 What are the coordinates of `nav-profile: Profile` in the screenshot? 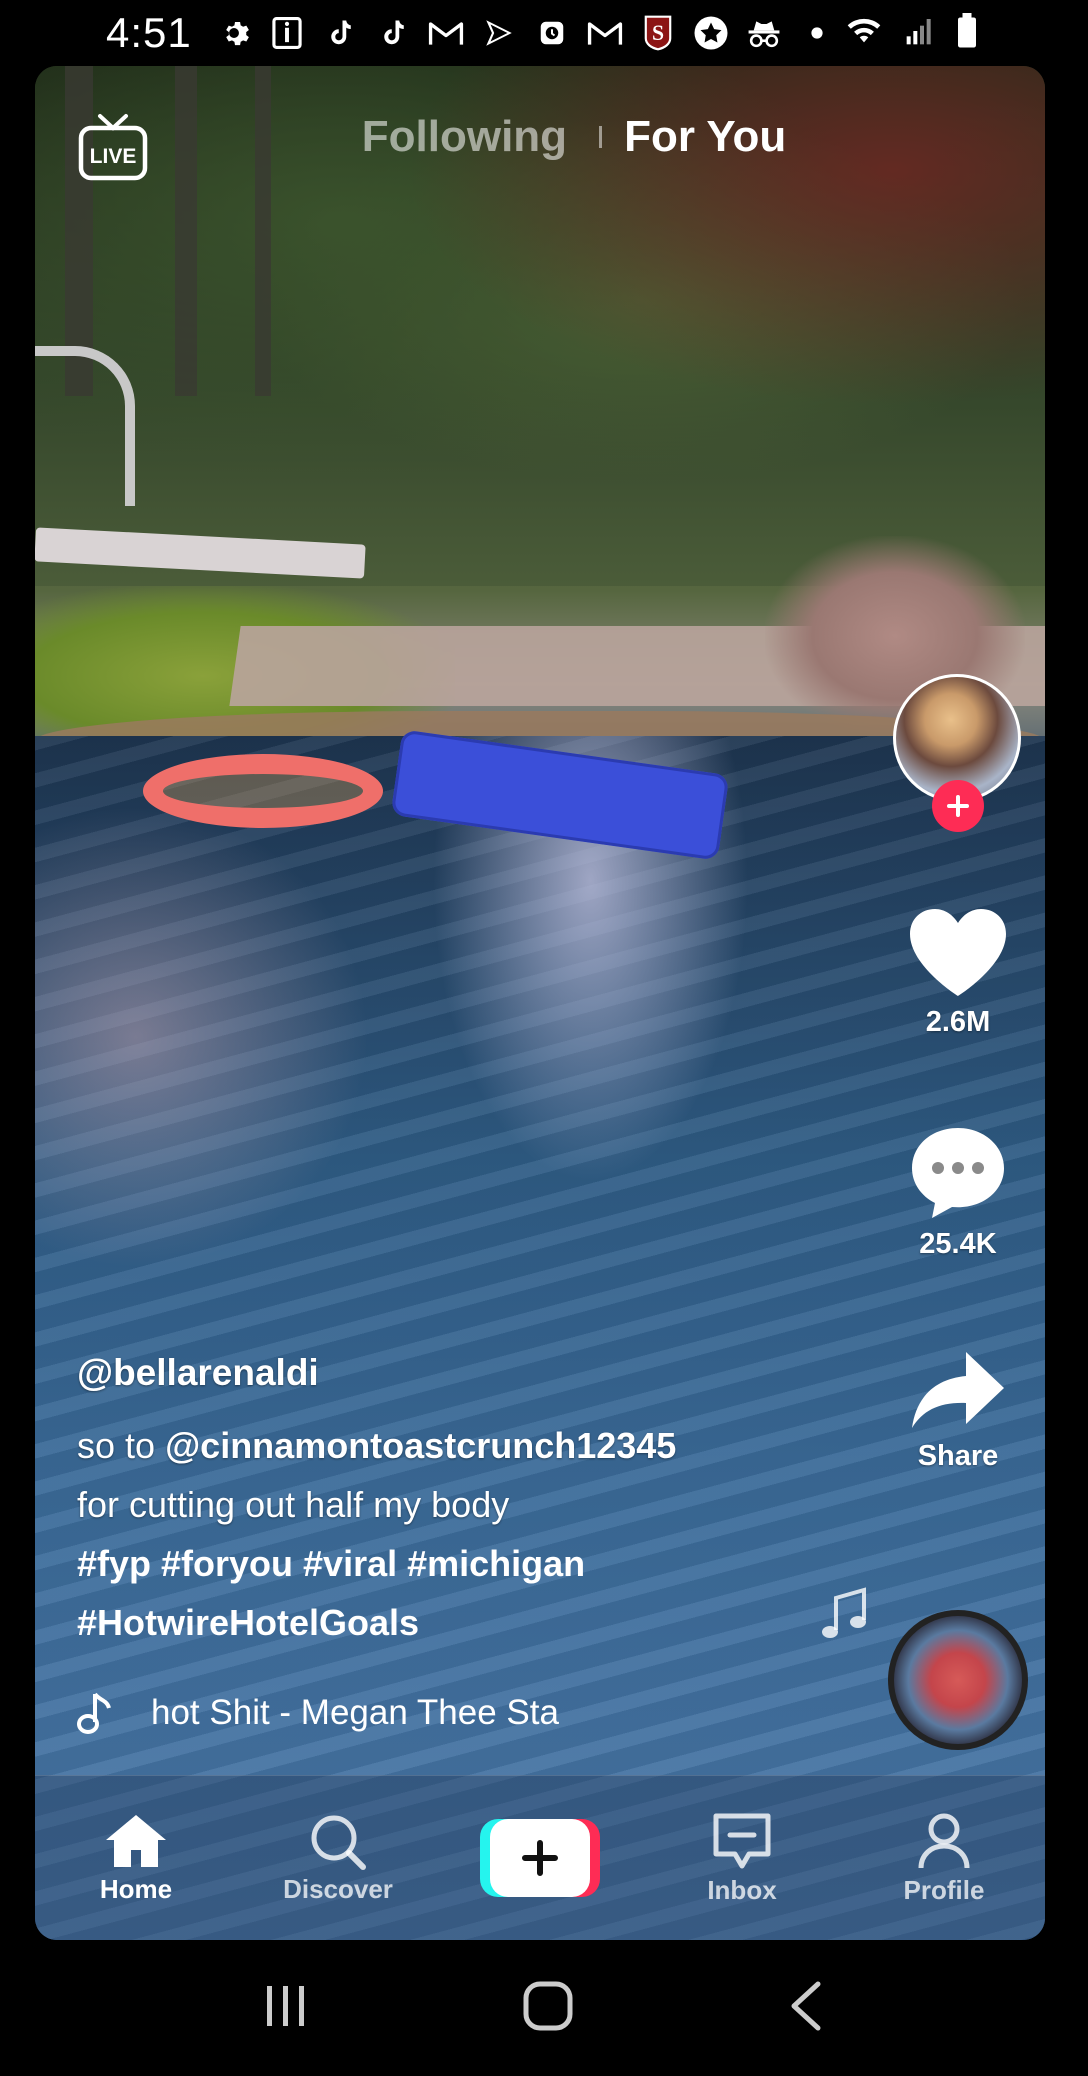 It's located at (944, 1858).